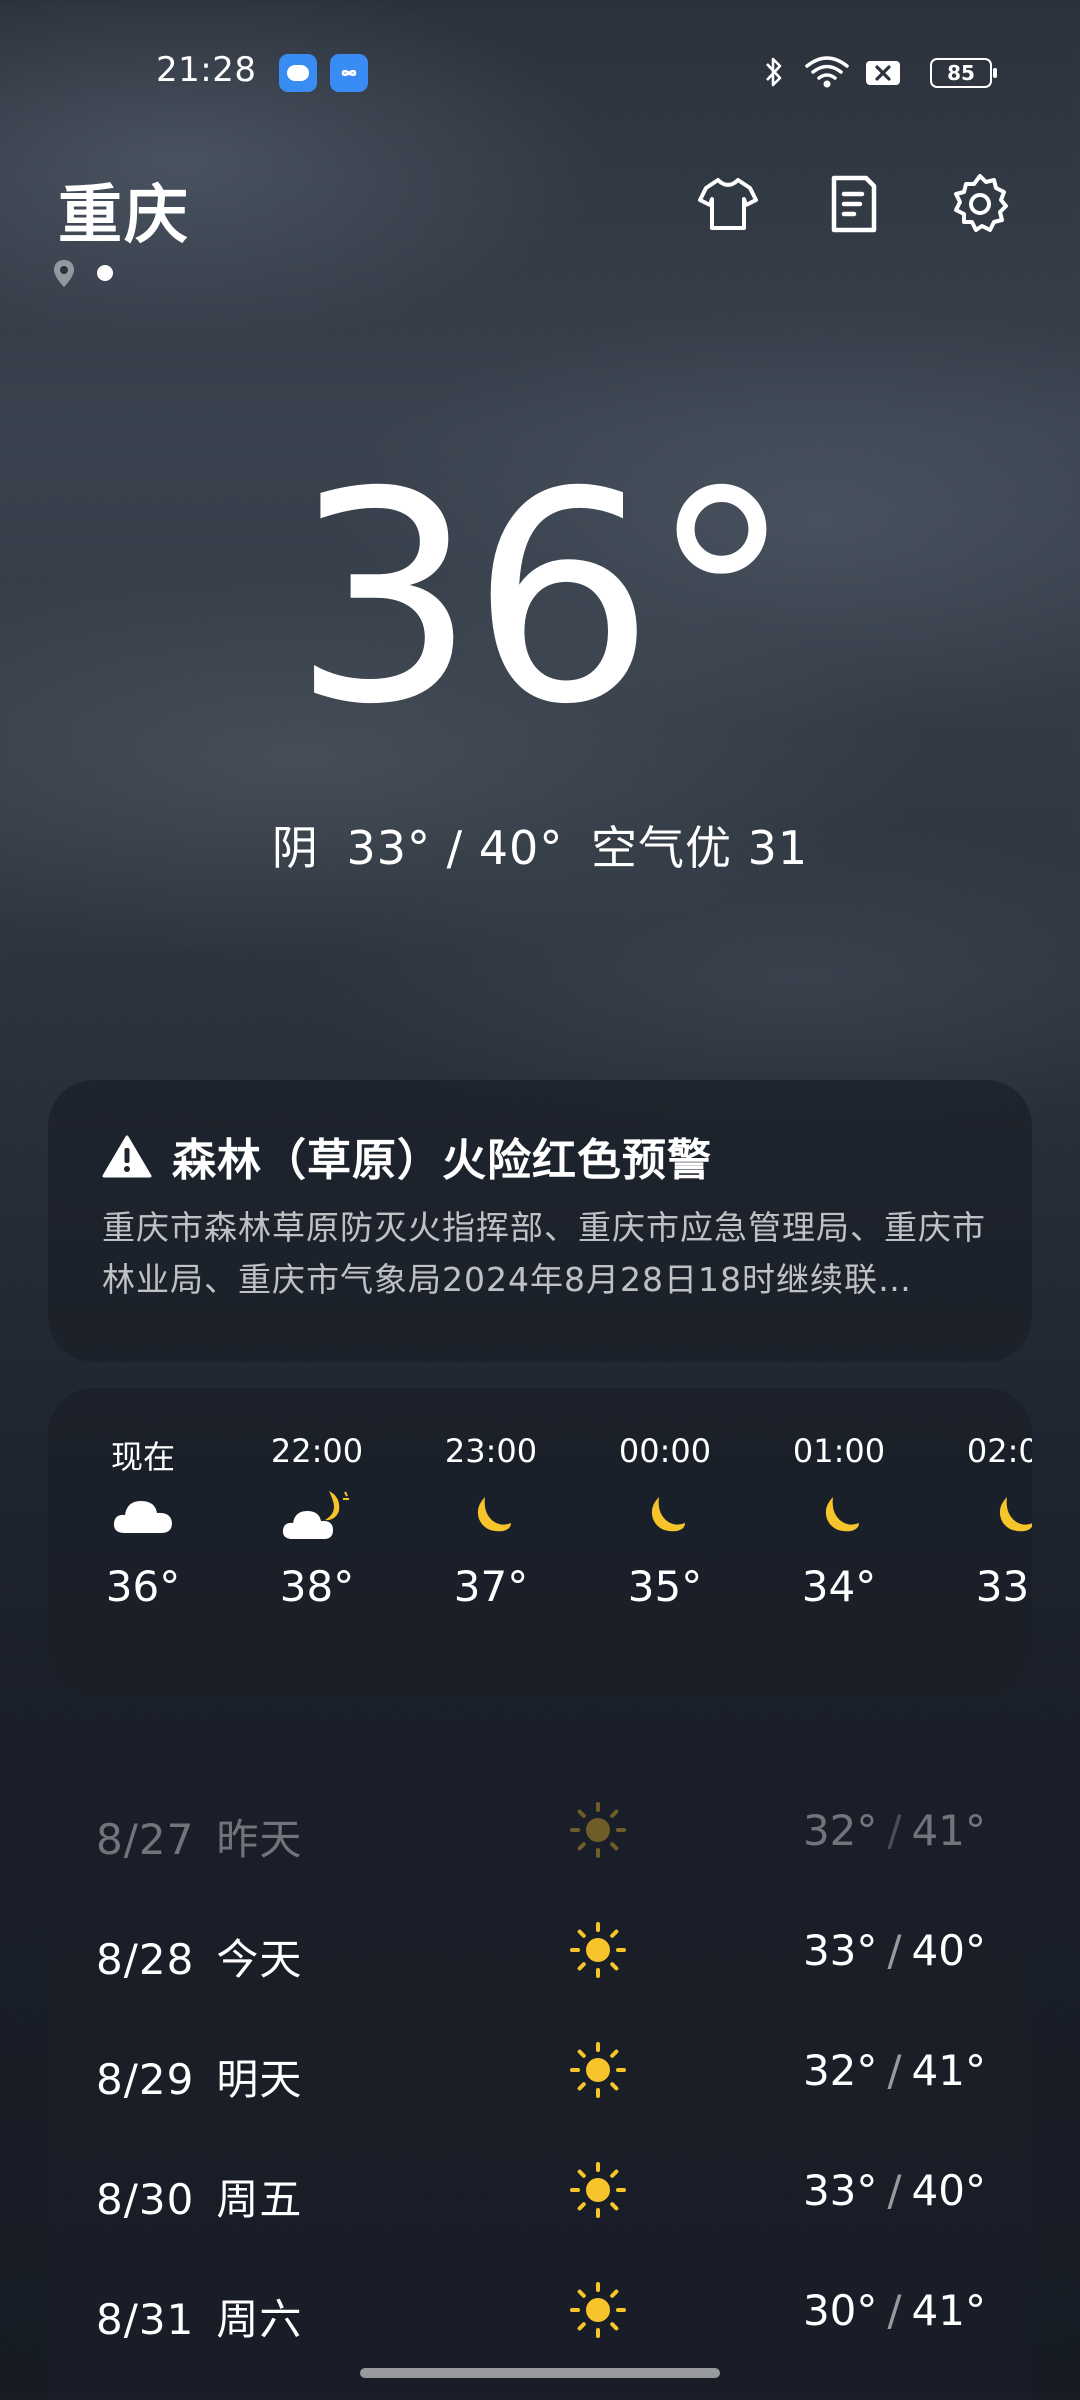 The height and width of the screenshot is (2400, 1080). What do you see at coordinates (540, 2373) in the screenshot?
I see `home-indicator` at bounding box center [540, 2373].